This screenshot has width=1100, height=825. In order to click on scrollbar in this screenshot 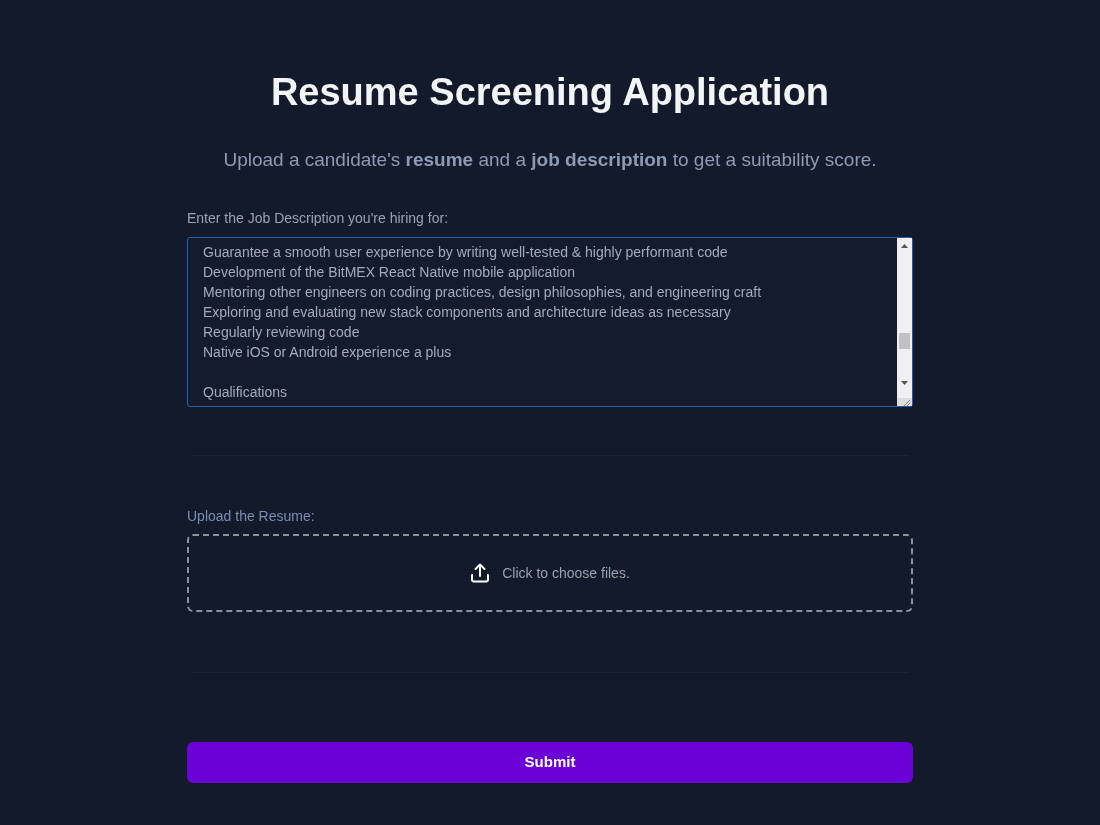, I will do `click(904, 318)`.